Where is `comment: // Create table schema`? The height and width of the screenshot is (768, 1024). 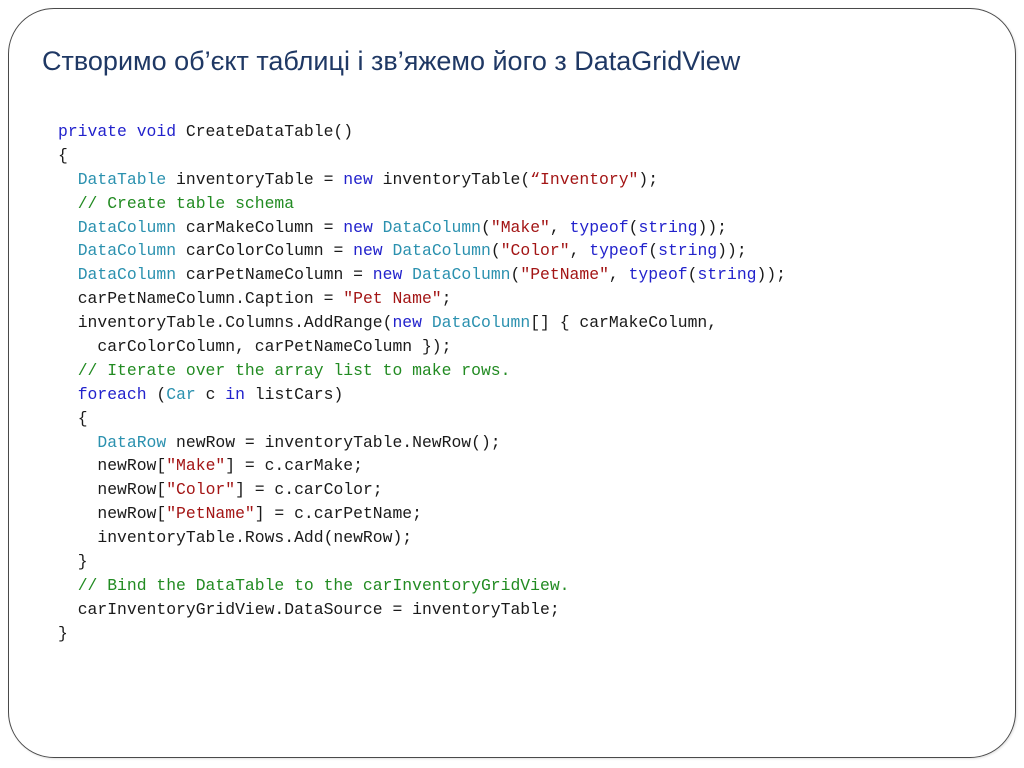
comment: // Create table schema is located at coordinates (186, 203).